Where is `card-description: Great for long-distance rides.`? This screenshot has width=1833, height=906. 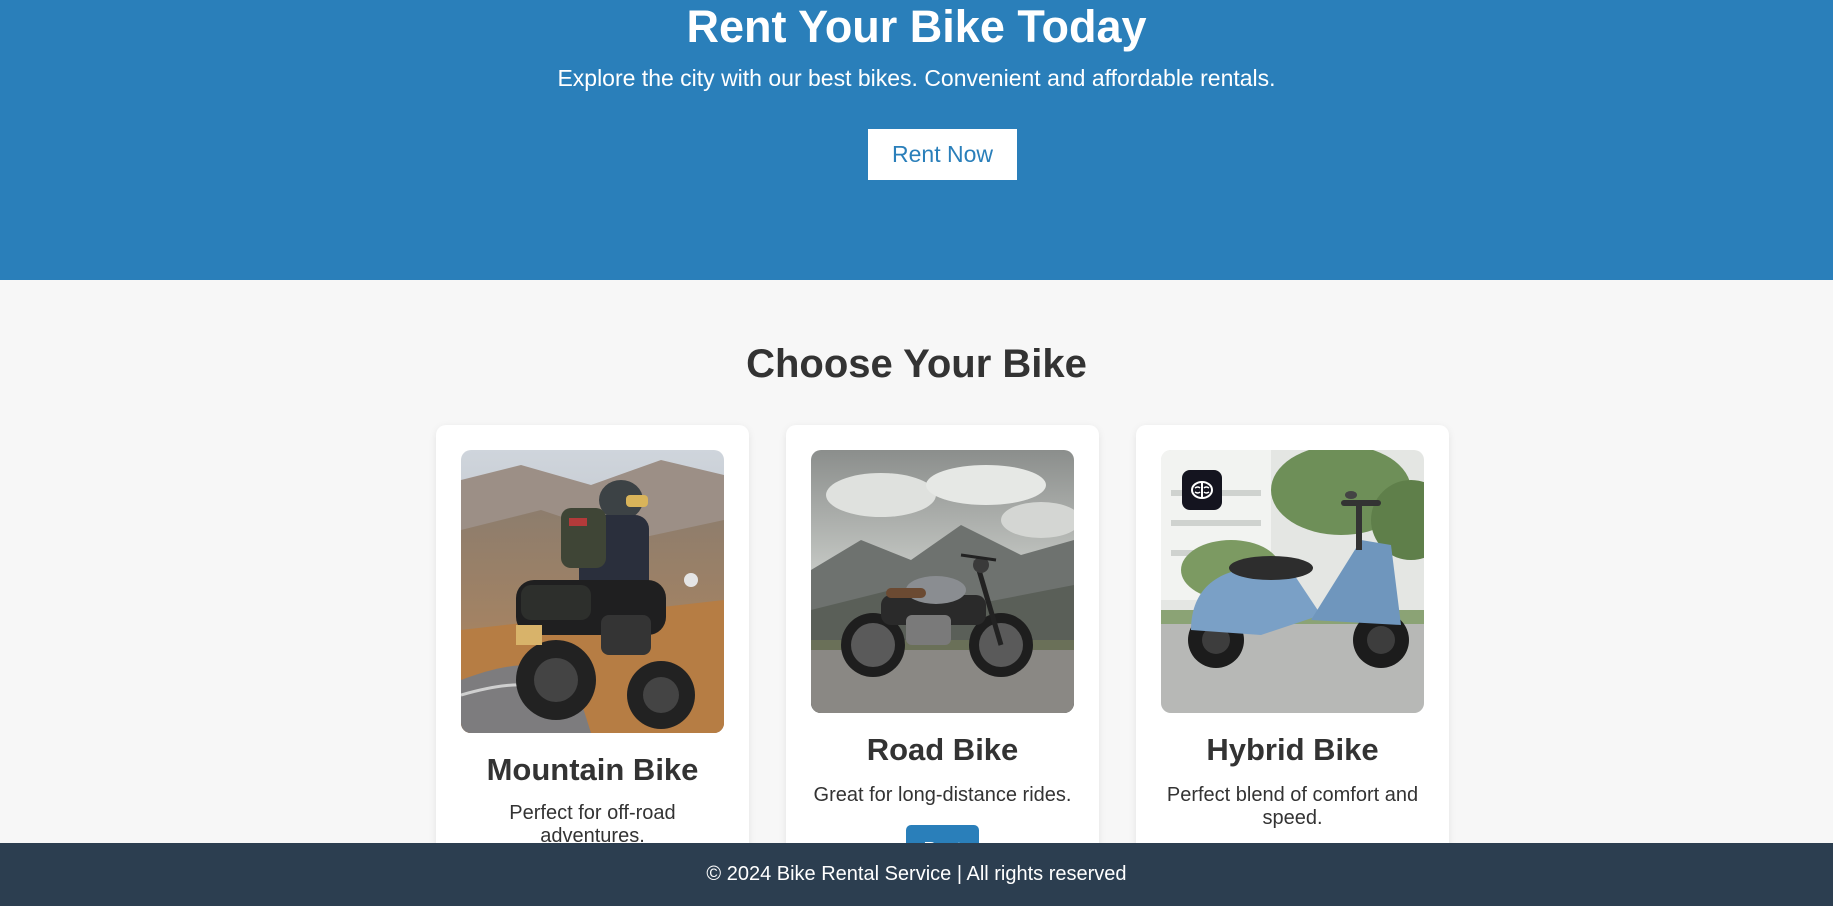 card-description: Great for long-distance rides. is located at coordinates (942, 795).